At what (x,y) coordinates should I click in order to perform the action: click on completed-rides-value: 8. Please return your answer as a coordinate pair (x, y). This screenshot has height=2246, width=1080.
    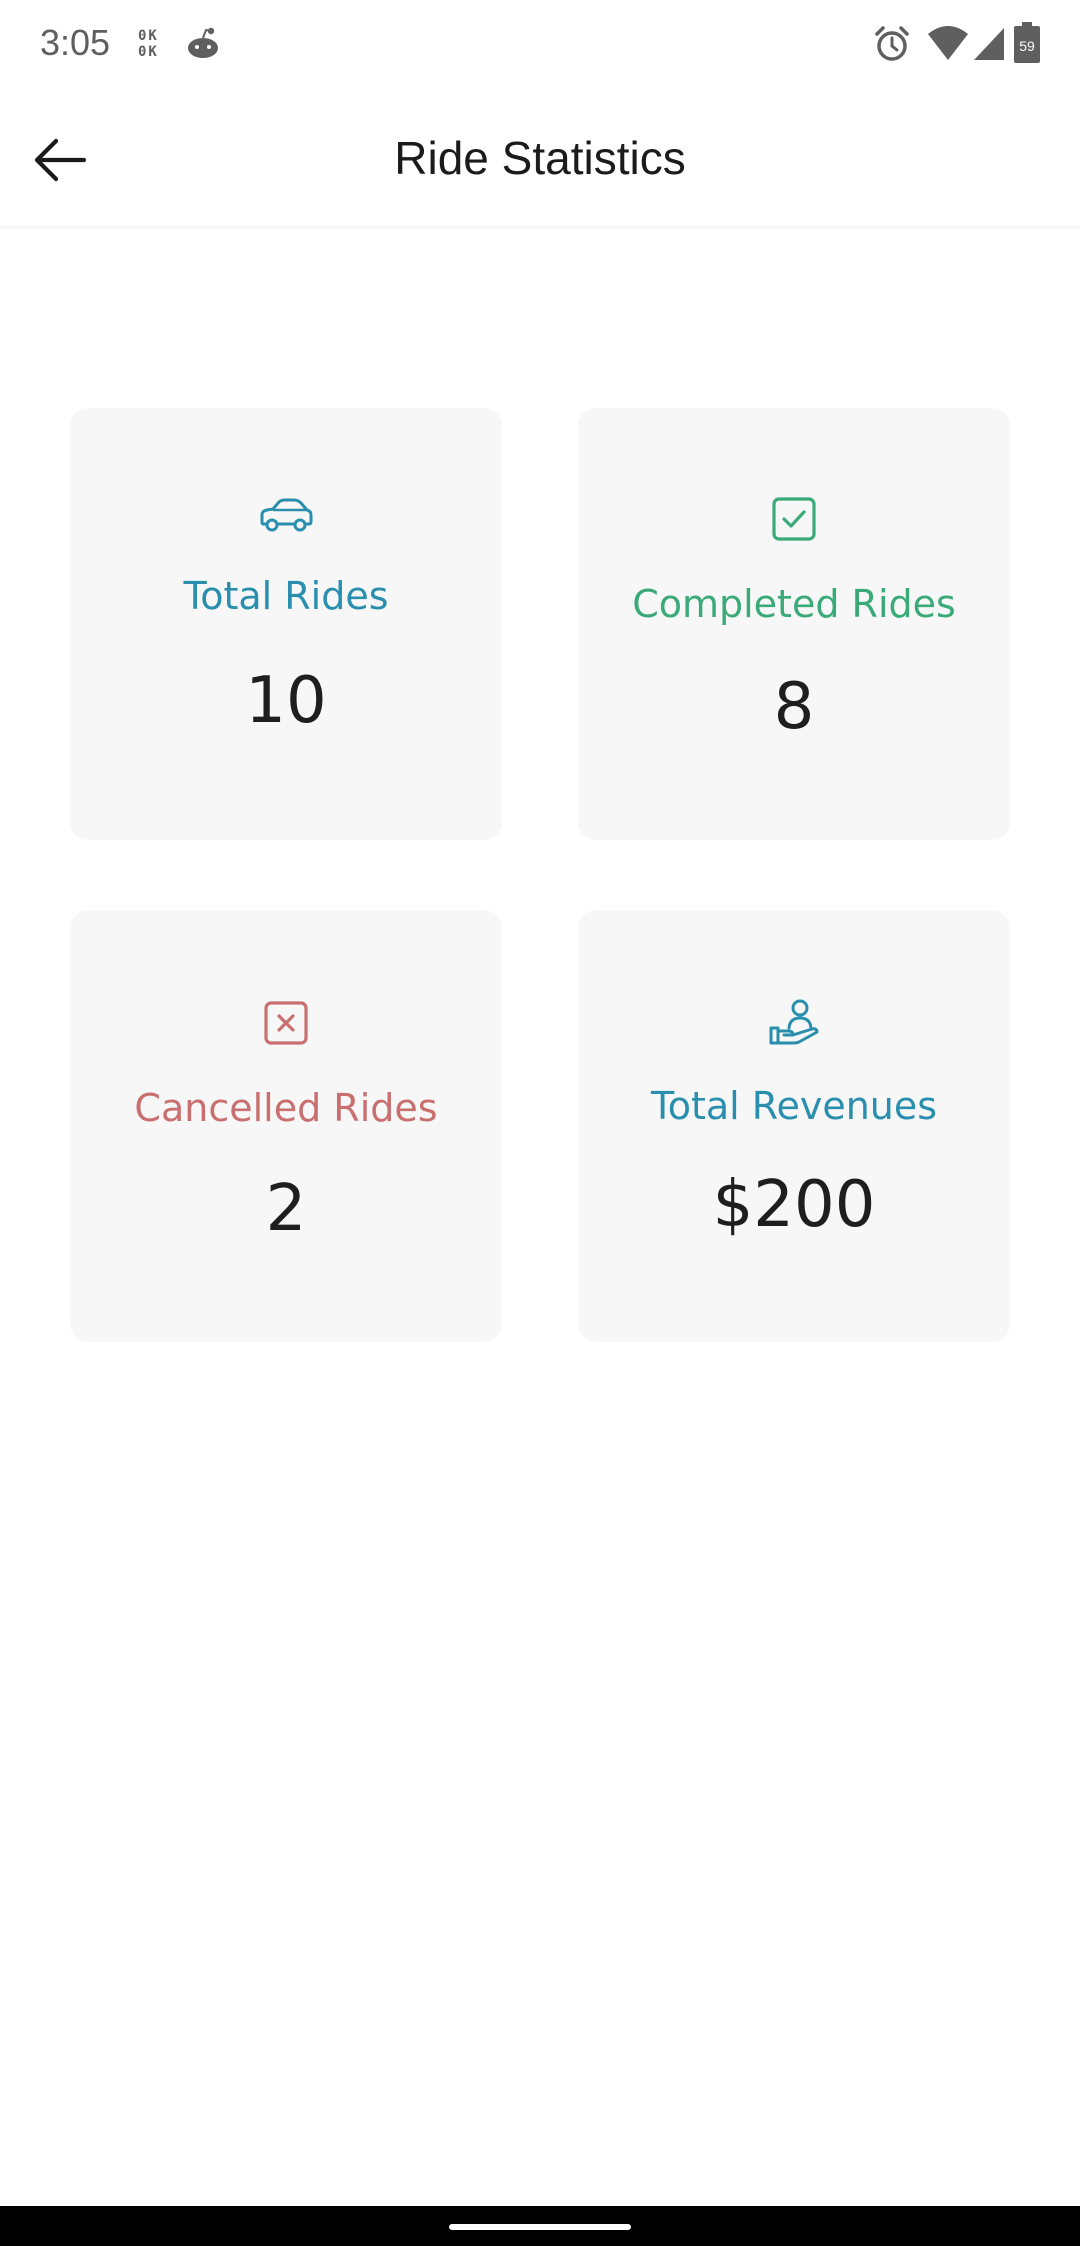
    Looking at the image, I should click on (794, 707).